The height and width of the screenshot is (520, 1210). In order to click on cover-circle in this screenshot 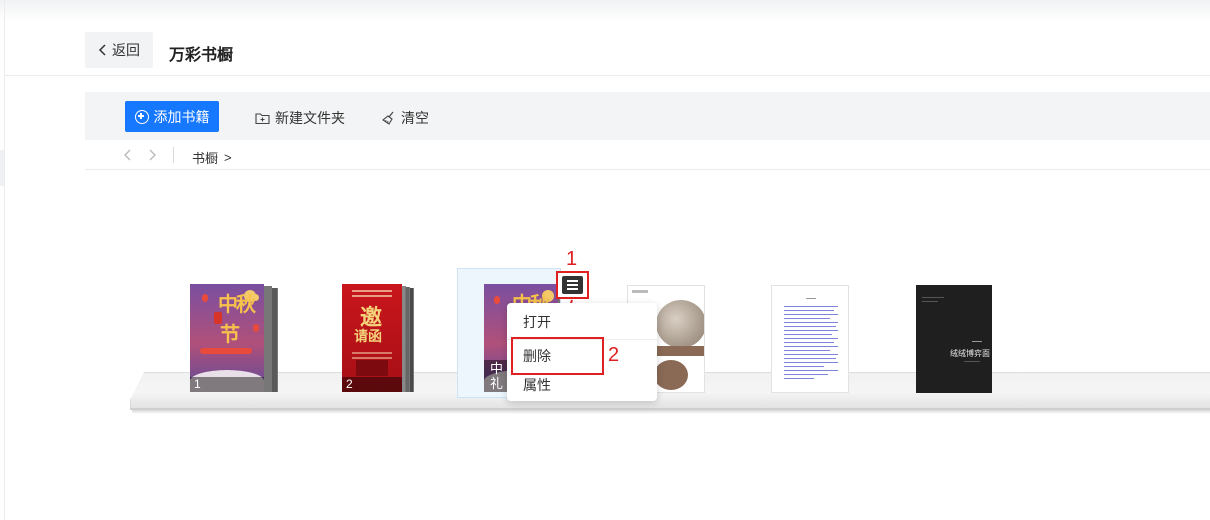, I will do `click(671, 375)`.